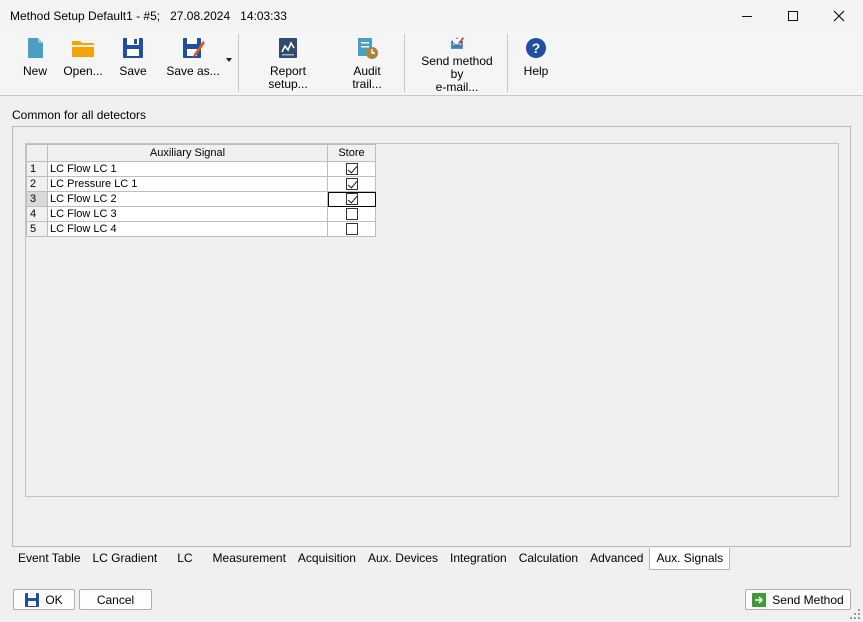 The height and width of the screenshot is (622, 863). What do you see at coordinates (403, 558) in the screenshot?
I see `tab-aux-devices: Aux. Devices` at bounding box center [403, 558].